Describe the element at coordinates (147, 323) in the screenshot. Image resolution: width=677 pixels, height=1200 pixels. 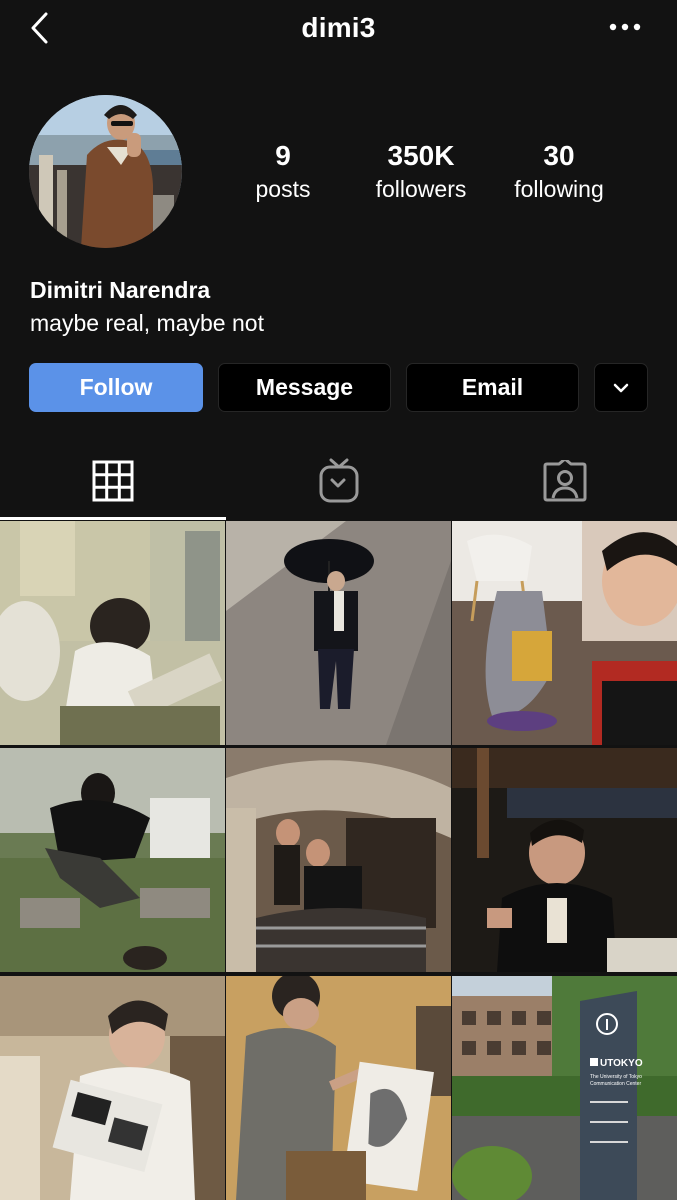
I see `bio-text: maybe real, maybe not` at that location.